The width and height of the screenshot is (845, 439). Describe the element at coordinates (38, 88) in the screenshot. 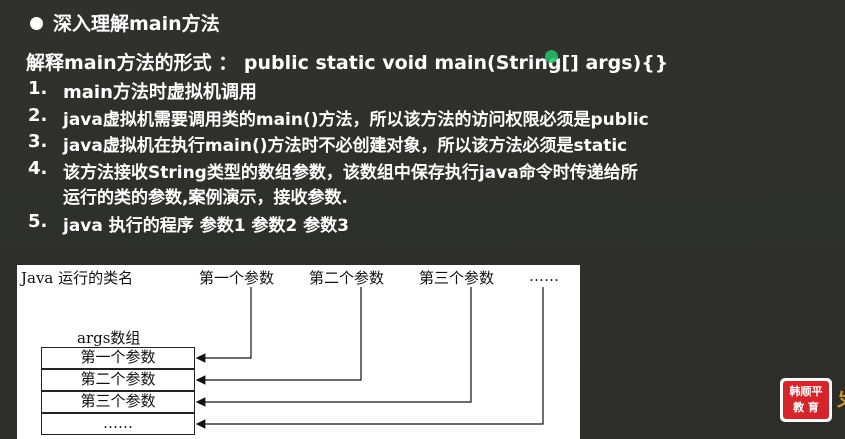

I see `item-1-number: 1.` at that location.